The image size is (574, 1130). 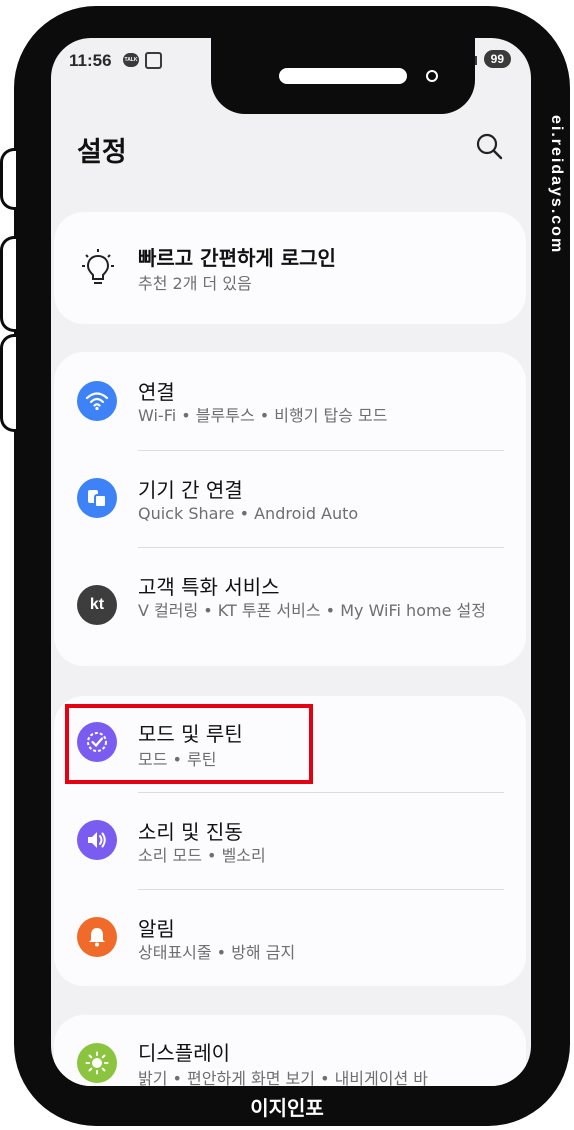 What do you see at coordinates (97, 1063) in the screenshot?
I see `brightness-icon` at bounding box center [97, 1063].